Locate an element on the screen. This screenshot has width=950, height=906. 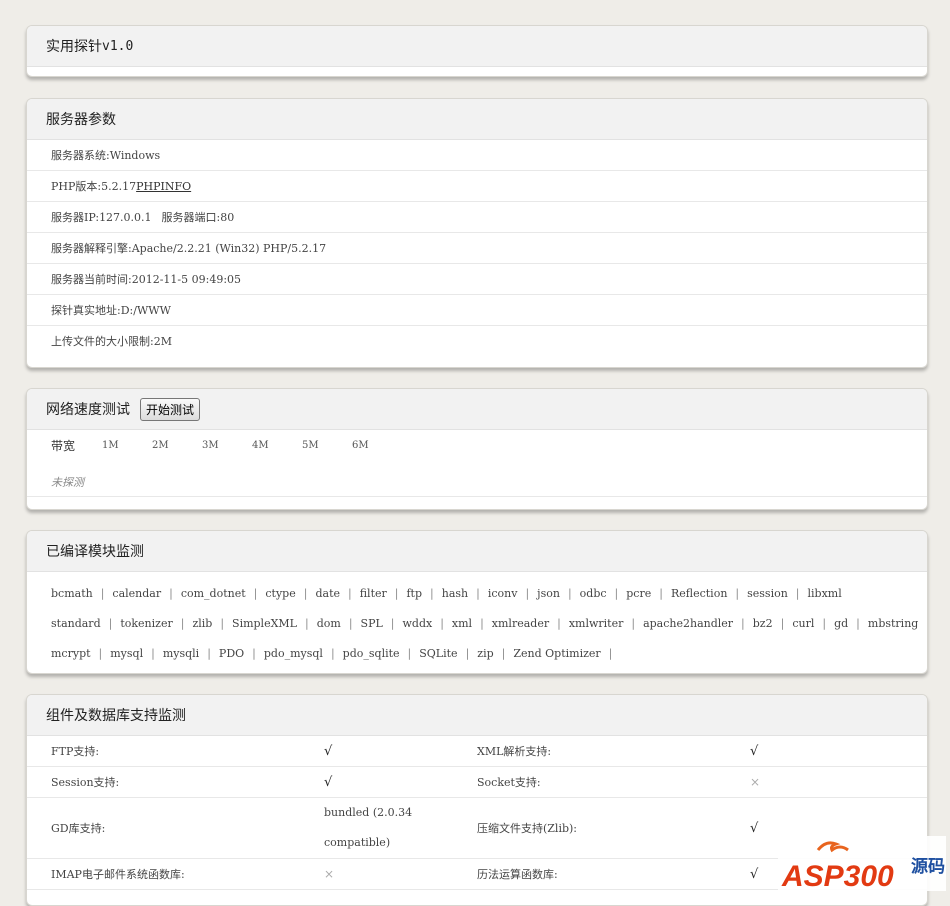
module-item: xmlwriter is located at coordinates (596, 623).